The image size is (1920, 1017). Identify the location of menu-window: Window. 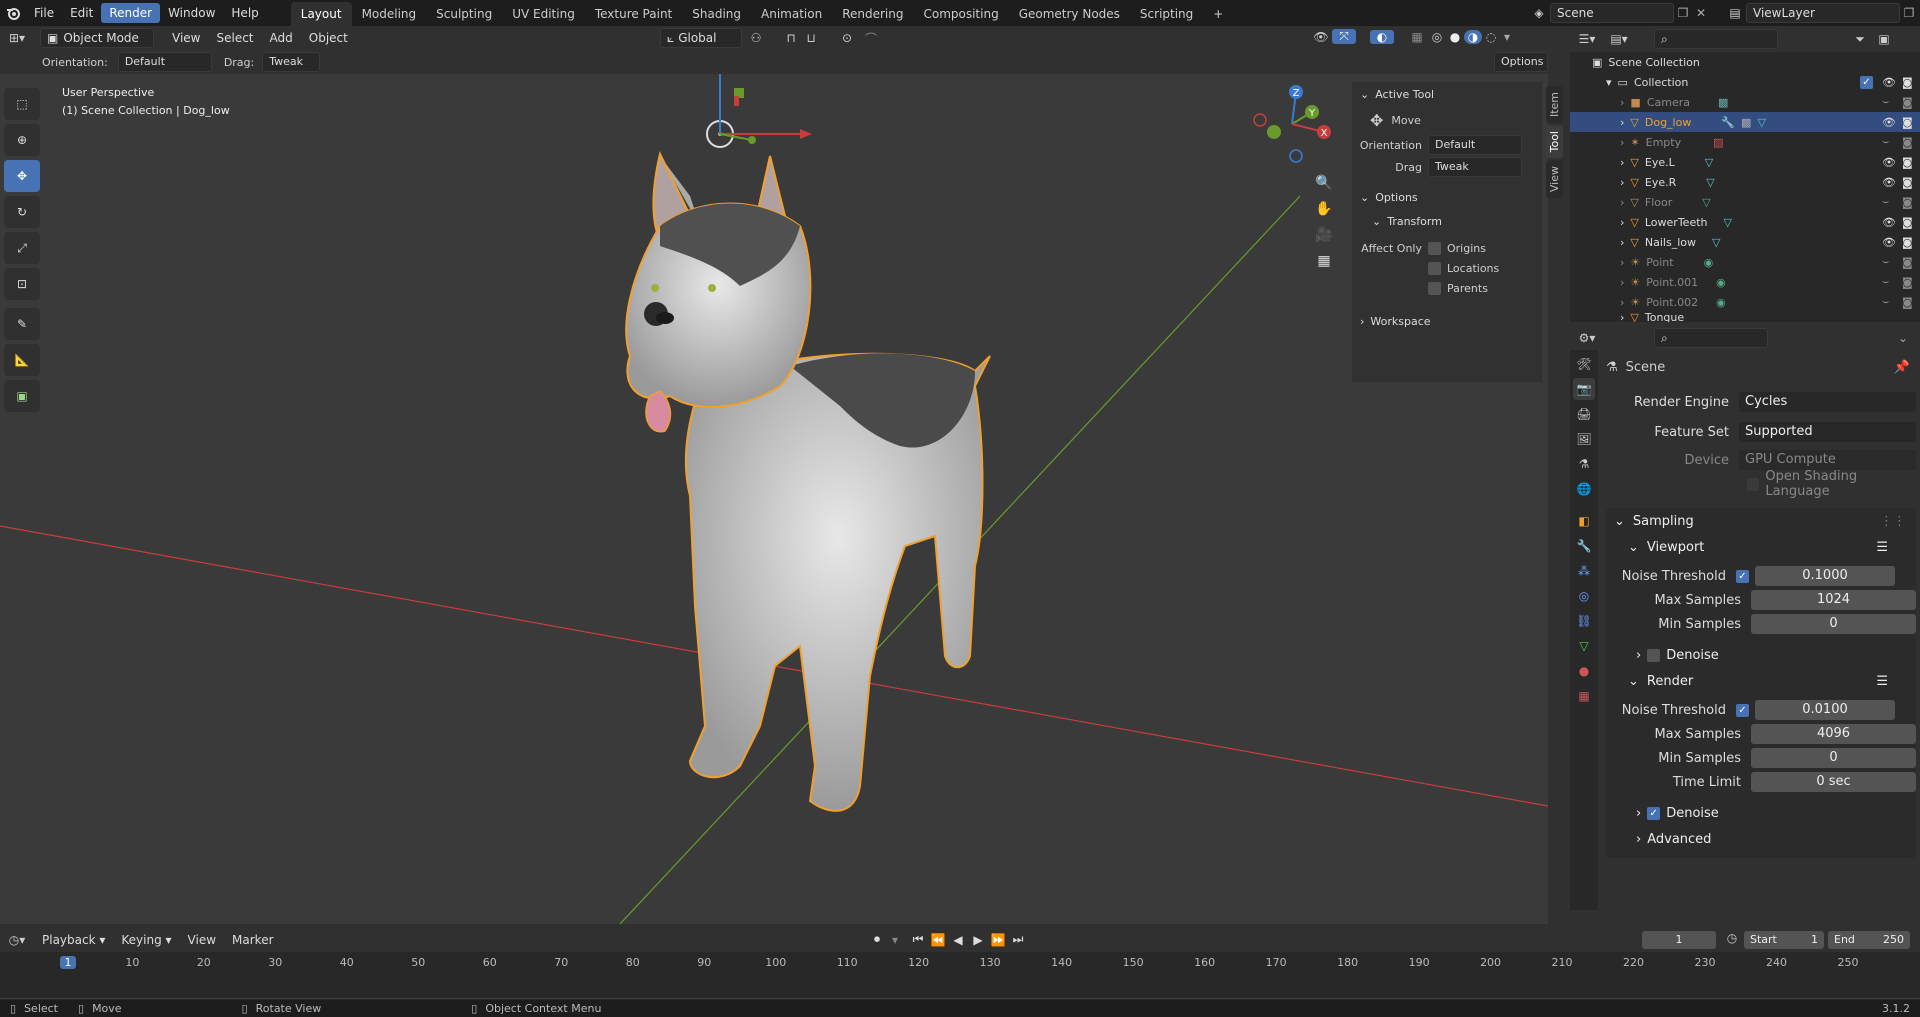
(191, 13).